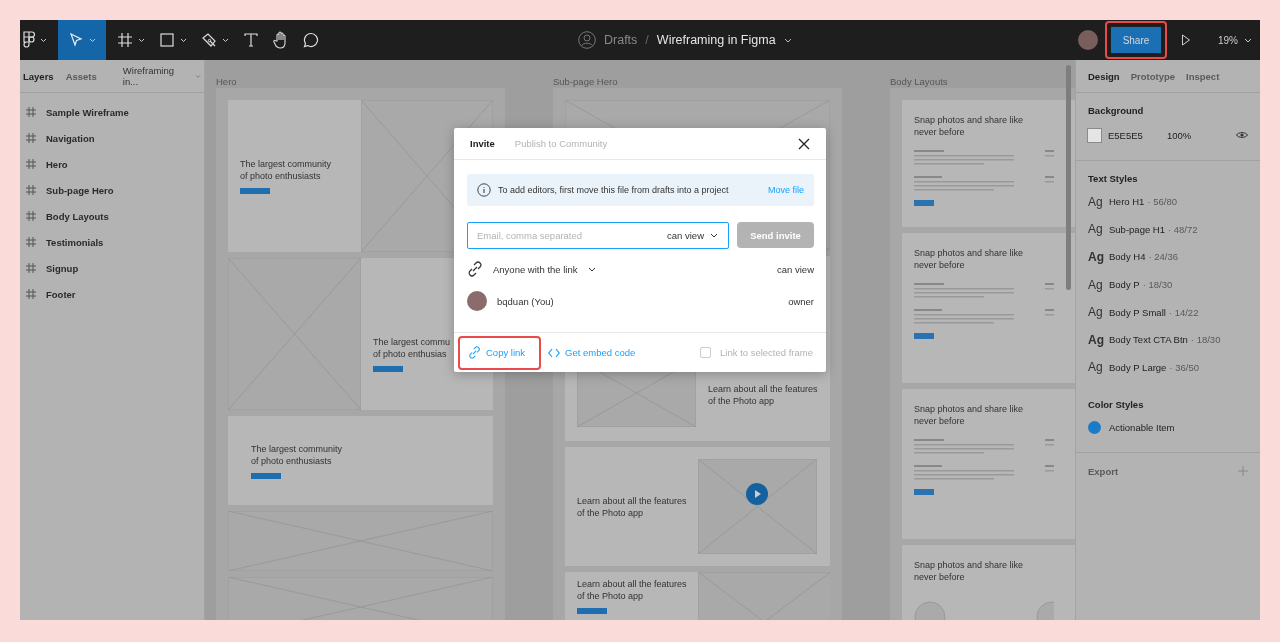 The height and width of the screenshot is (642, 1280). What do you see at coordinates (613, 190) in the screenshot?
I see `notice-text: To add editors, first move this file from drafts into a project` at bounding box center [613, 190].